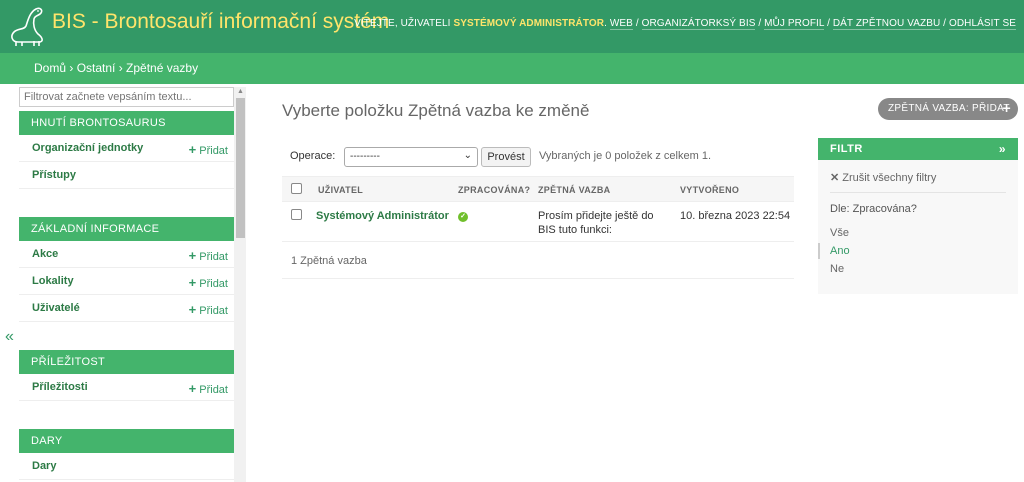  I want to click on username: SYSTÉMOVÝ ADMINISTRÁTOR, so click(529, 23).